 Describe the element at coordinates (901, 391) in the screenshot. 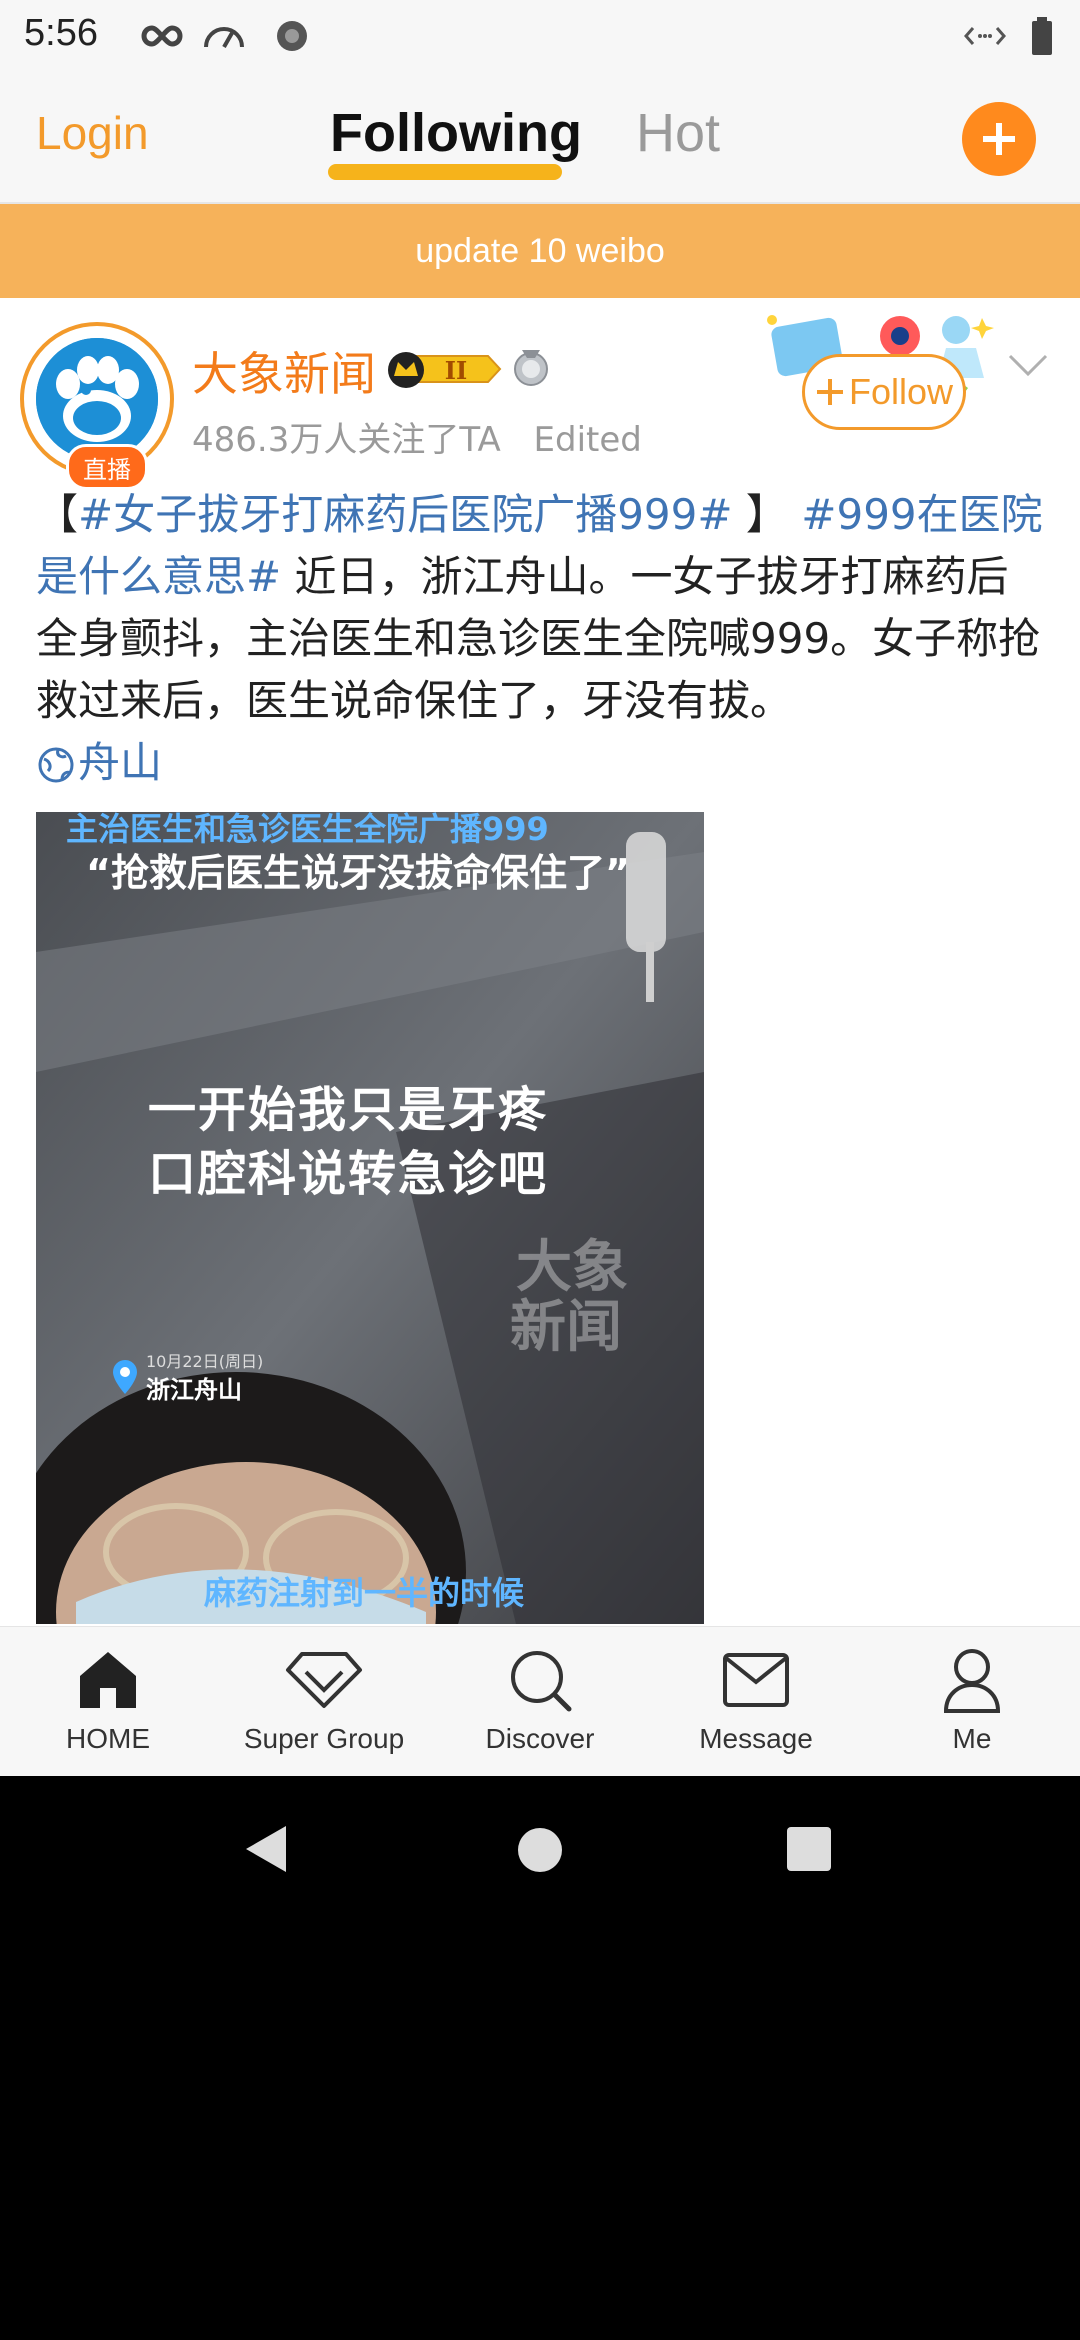

I see `follow-label: Follow` at that location.